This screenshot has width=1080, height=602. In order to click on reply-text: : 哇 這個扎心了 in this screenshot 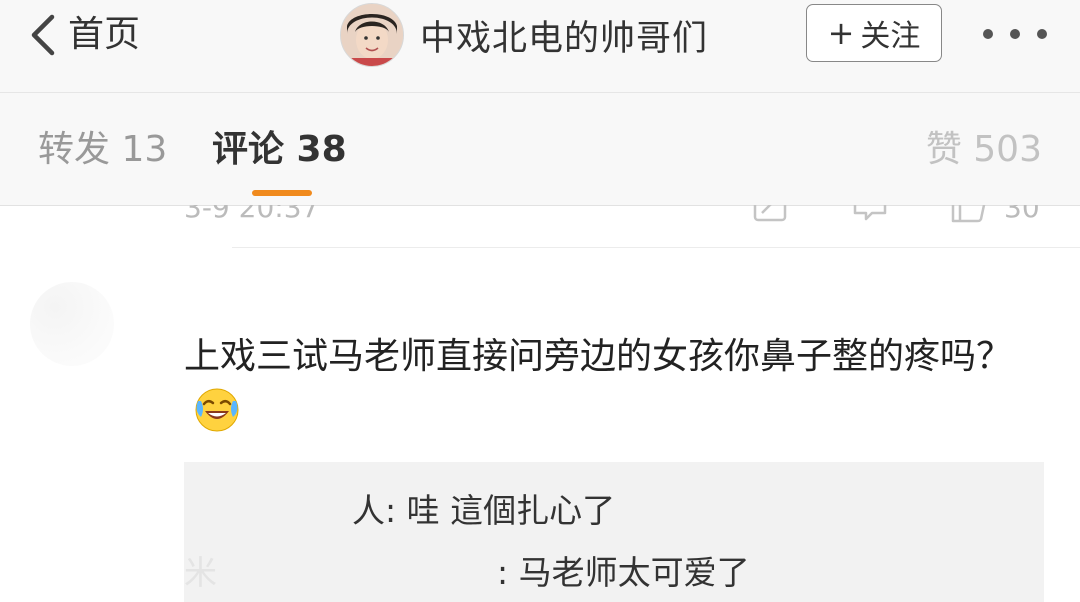, I will do `click(500, 510)`.